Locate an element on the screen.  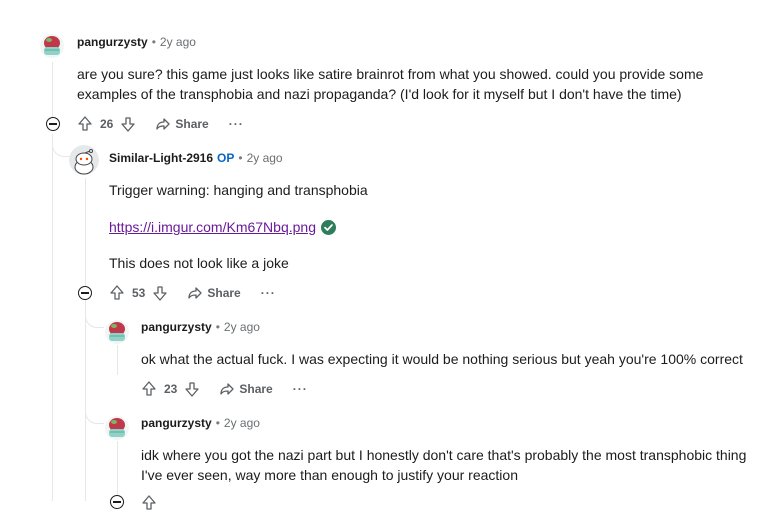
vote-score: 53 is located at coordinates (139, 293).